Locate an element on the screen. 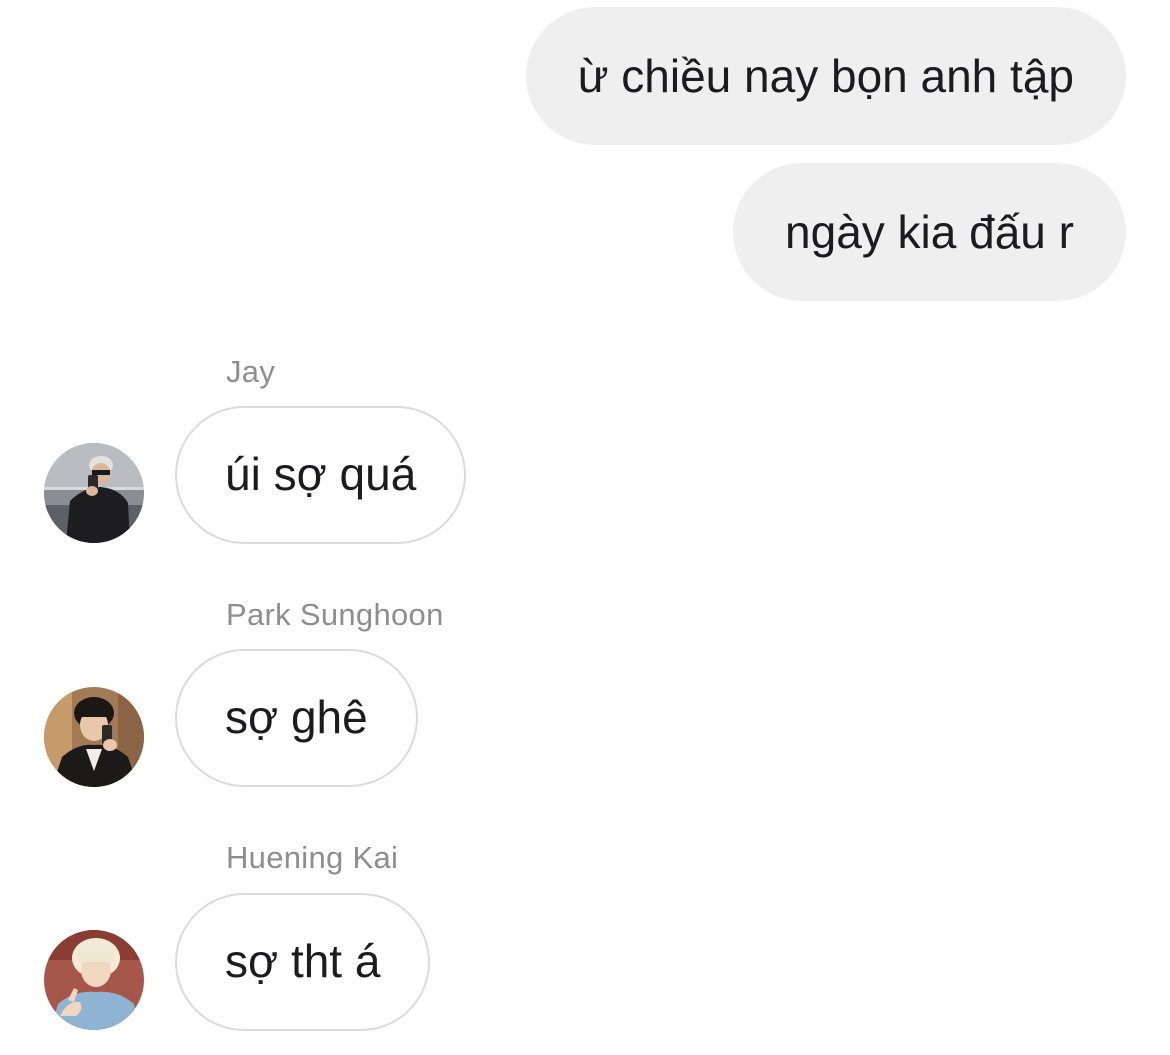 The height and width of the screenshot is (1055, 1170). message-text: sợ ghê is located at coordinates (296, 717).